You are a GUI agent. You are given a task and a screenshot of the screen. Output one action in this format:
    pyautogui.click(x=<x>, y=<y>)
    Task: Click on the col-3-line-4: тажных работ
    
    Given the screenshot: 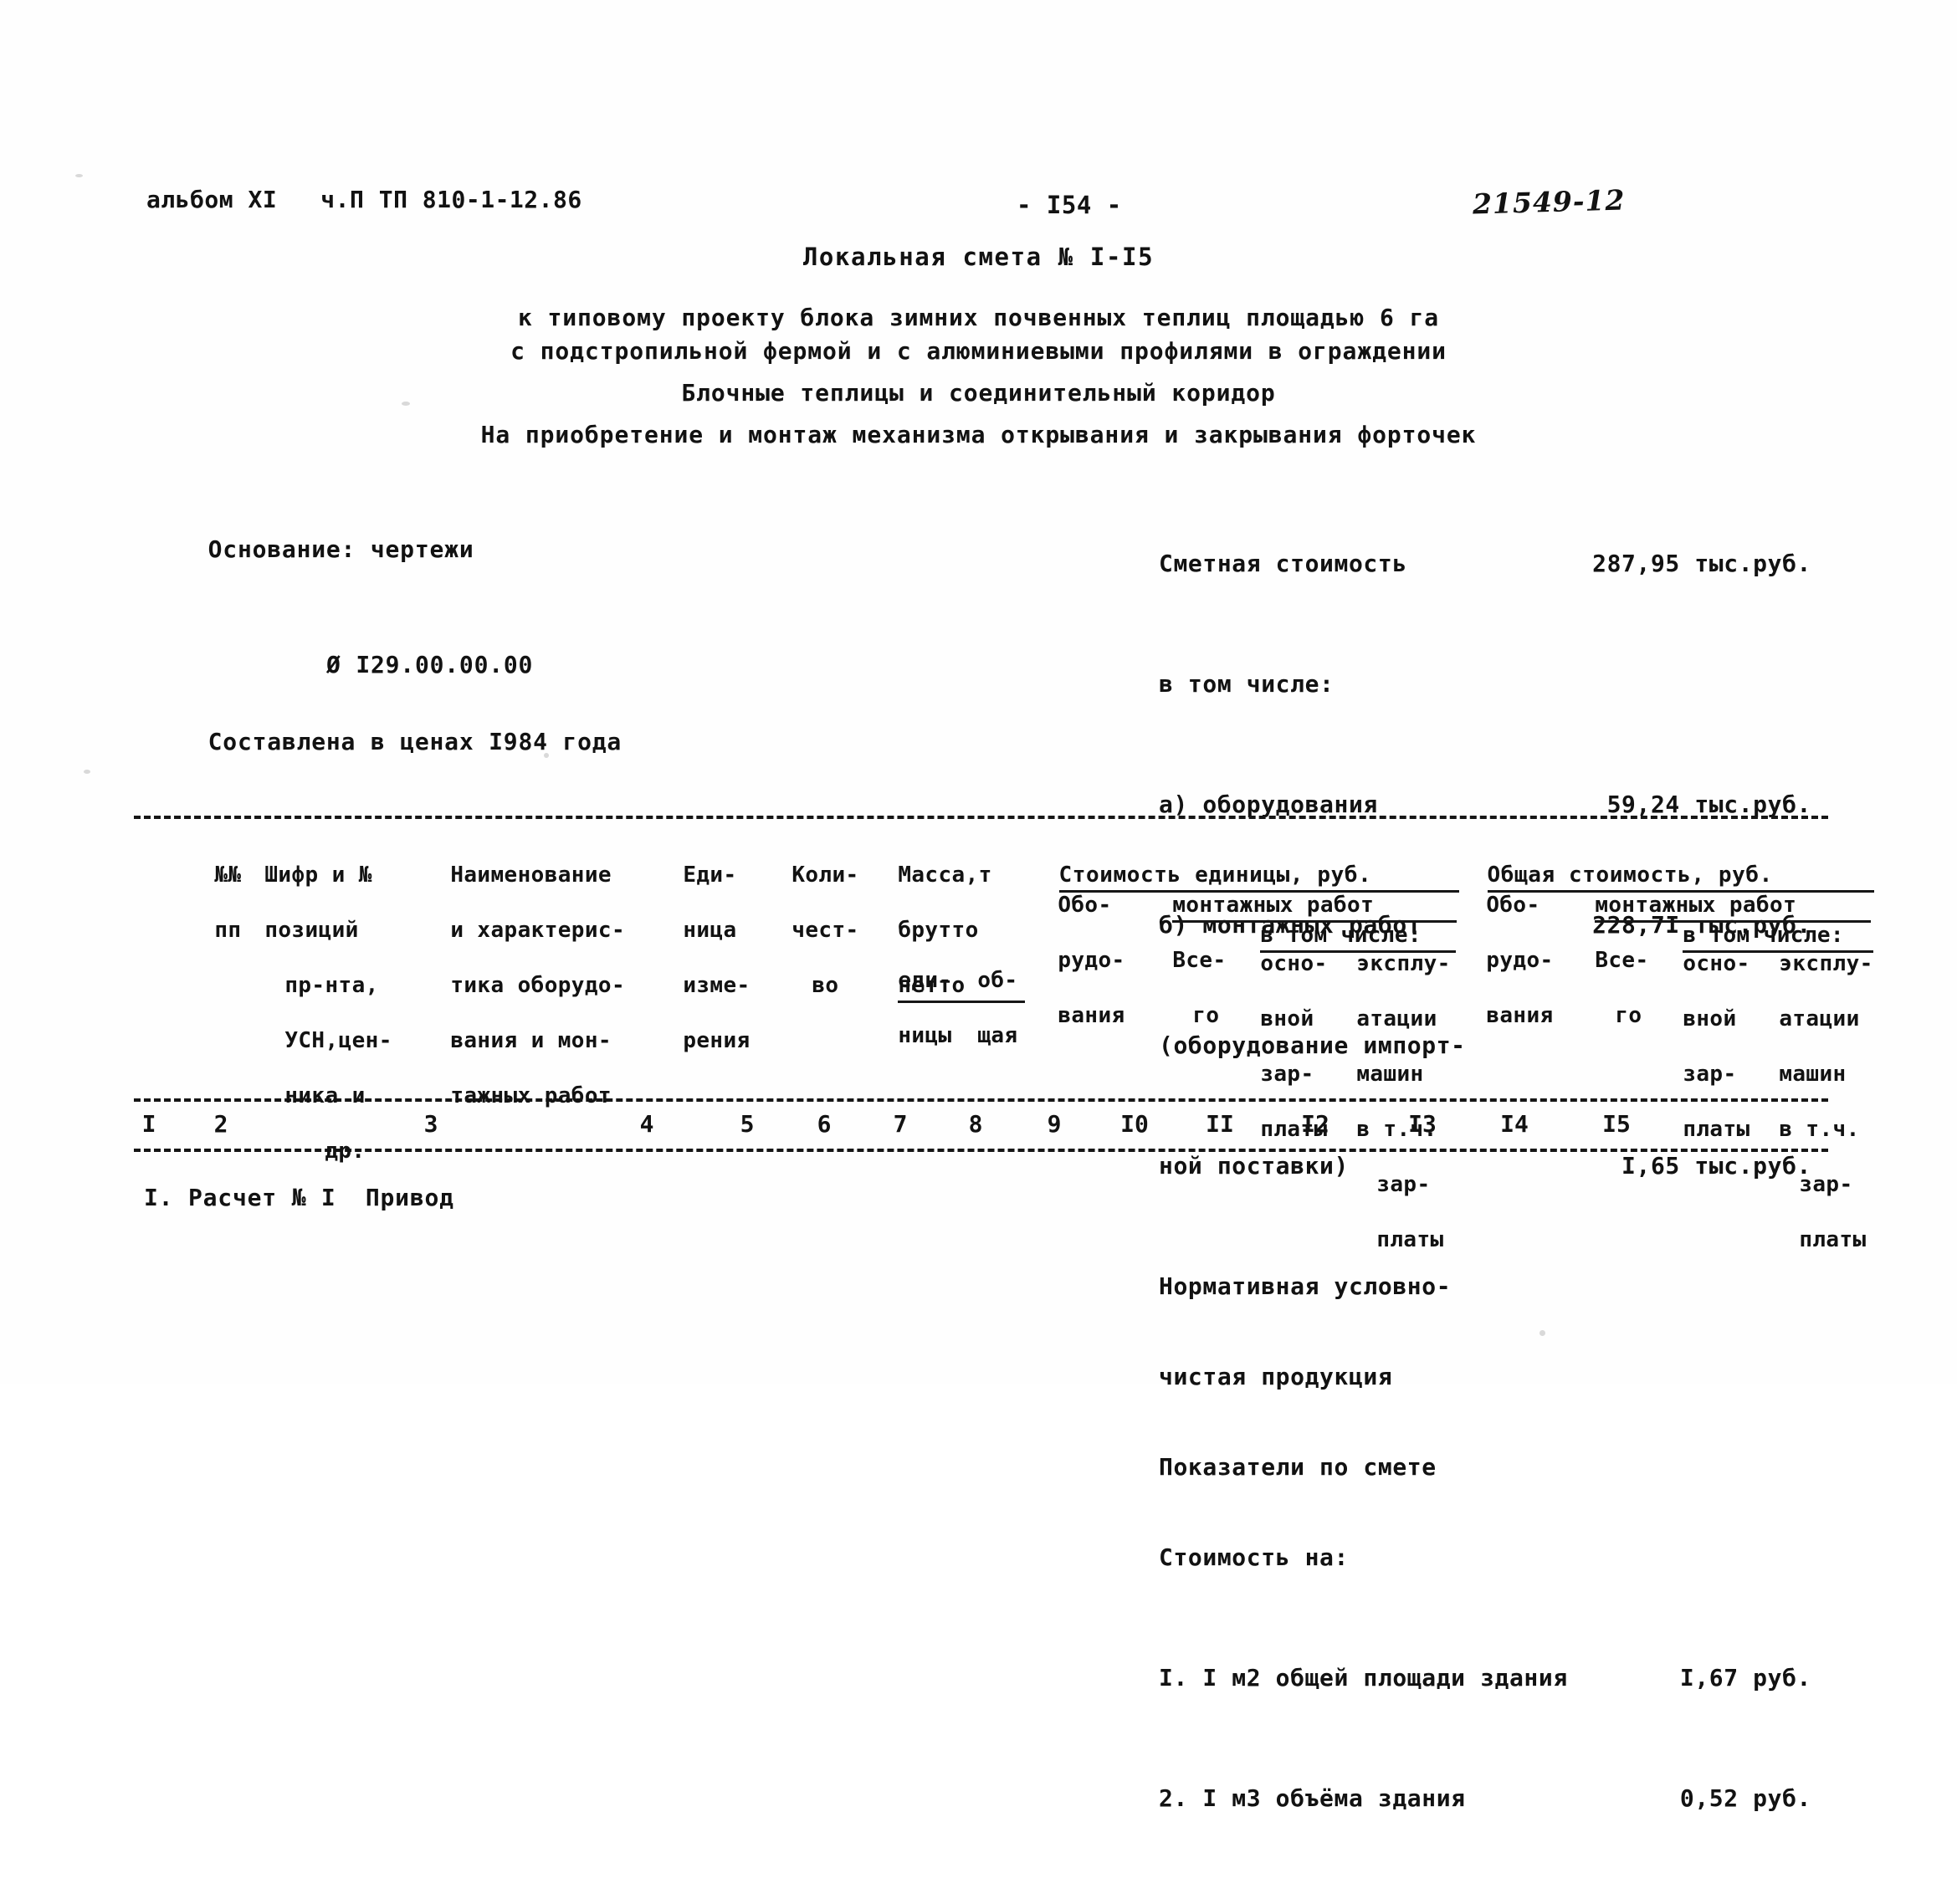 What is the action you would take?
    pyautogui.click(x=531, y=1095)
    